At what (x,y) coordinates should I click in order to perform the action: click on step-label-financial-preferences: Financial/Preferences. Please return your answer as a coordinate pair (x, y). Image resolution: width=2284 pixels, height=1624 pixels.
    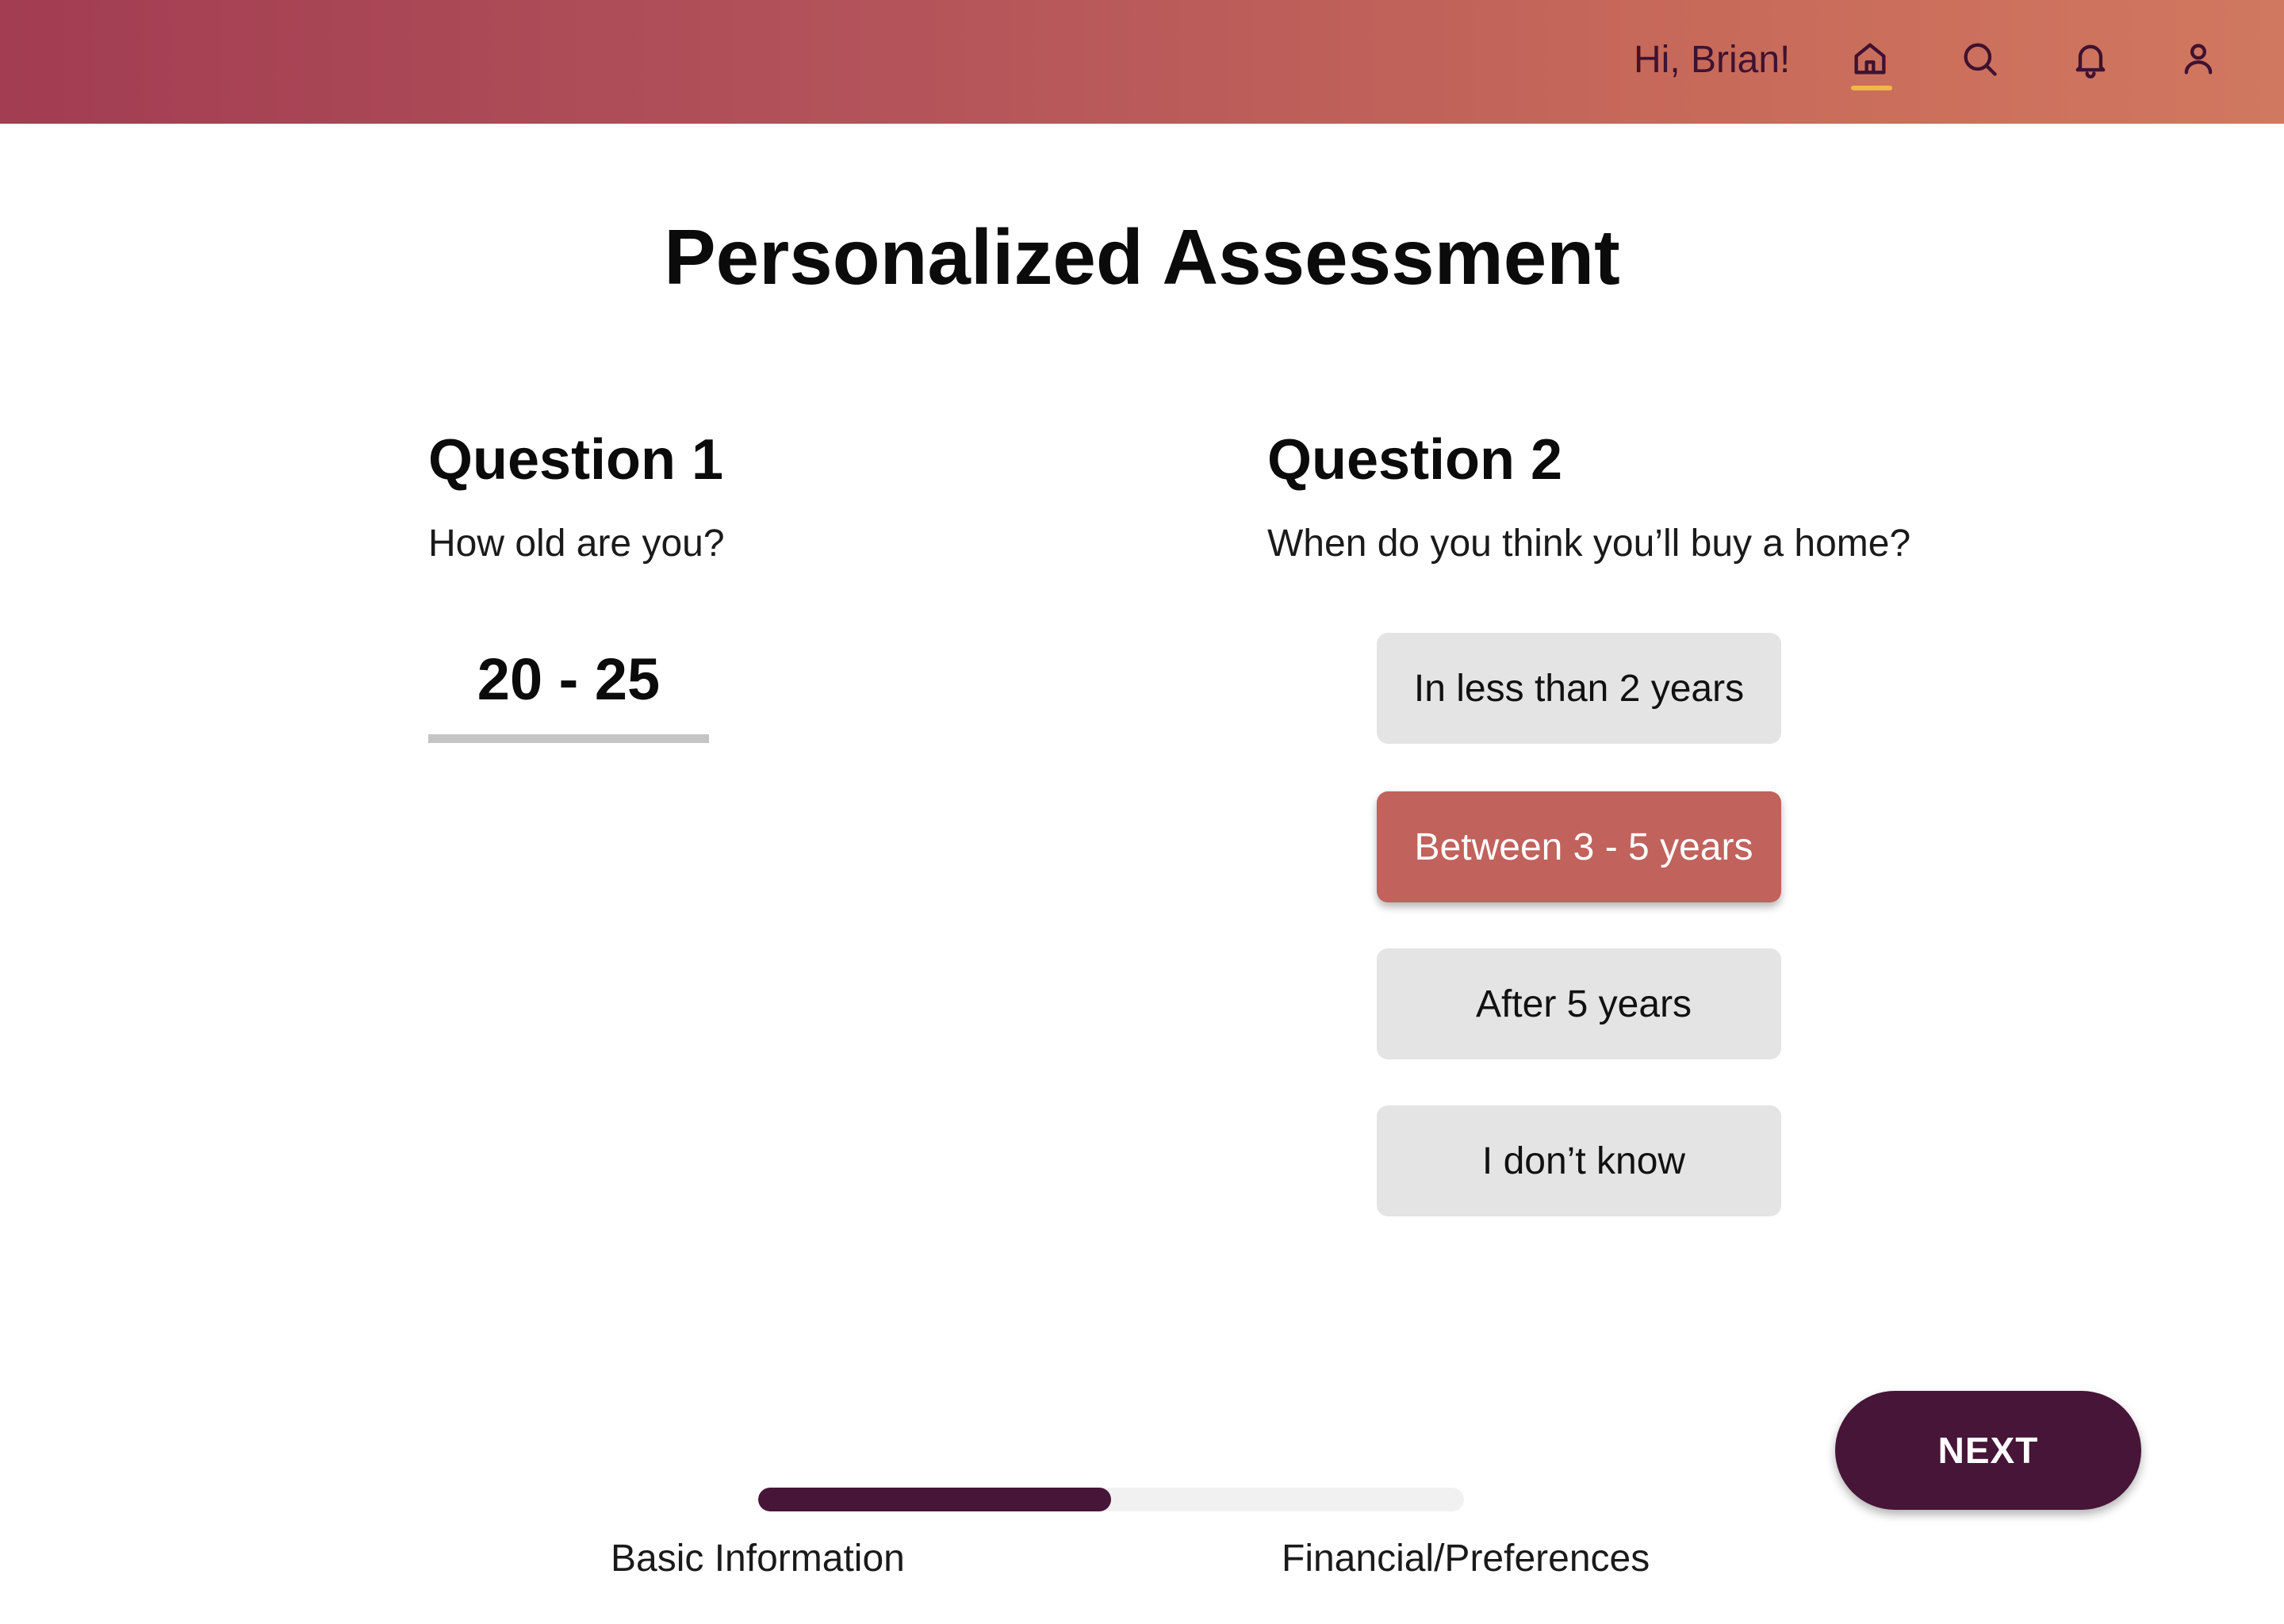
    Looking at the image, I should click on (1466, 1559).